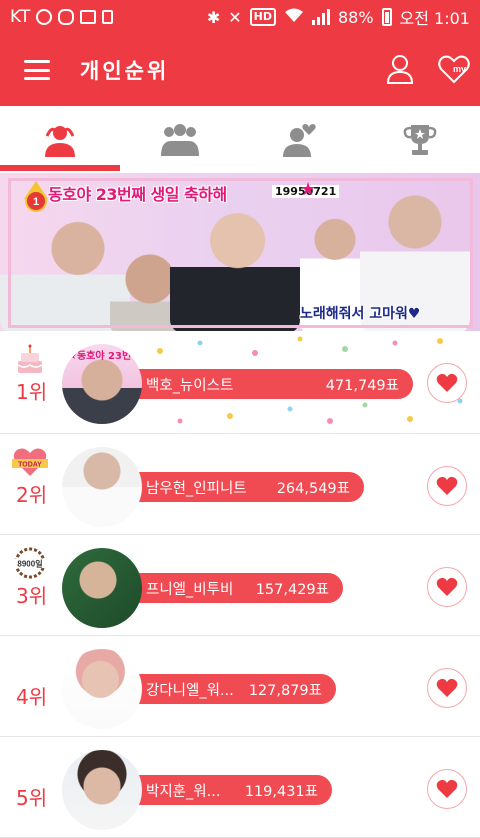  I want to click on battery-icon, so click(386, 17).